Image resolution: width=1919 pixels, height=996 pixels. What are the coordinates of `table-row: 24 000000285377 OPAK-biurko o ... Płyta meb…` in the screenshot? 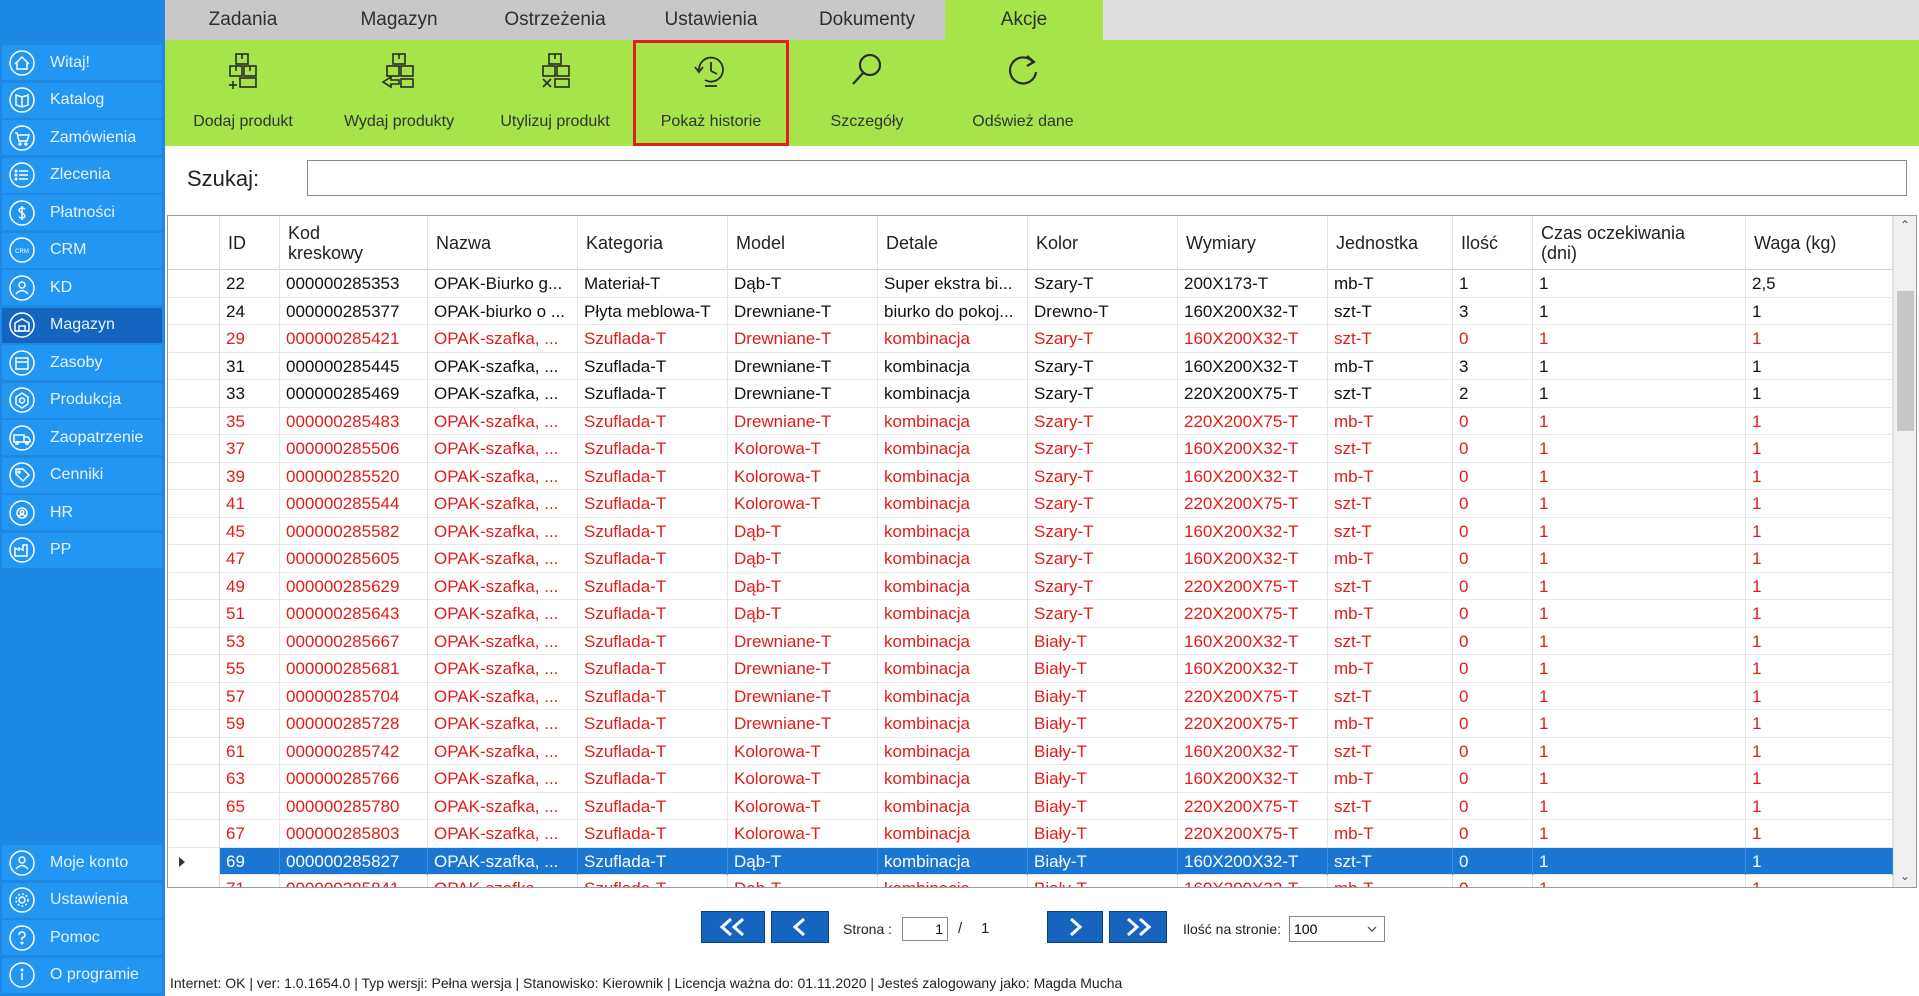 It's located at (1030, 311).